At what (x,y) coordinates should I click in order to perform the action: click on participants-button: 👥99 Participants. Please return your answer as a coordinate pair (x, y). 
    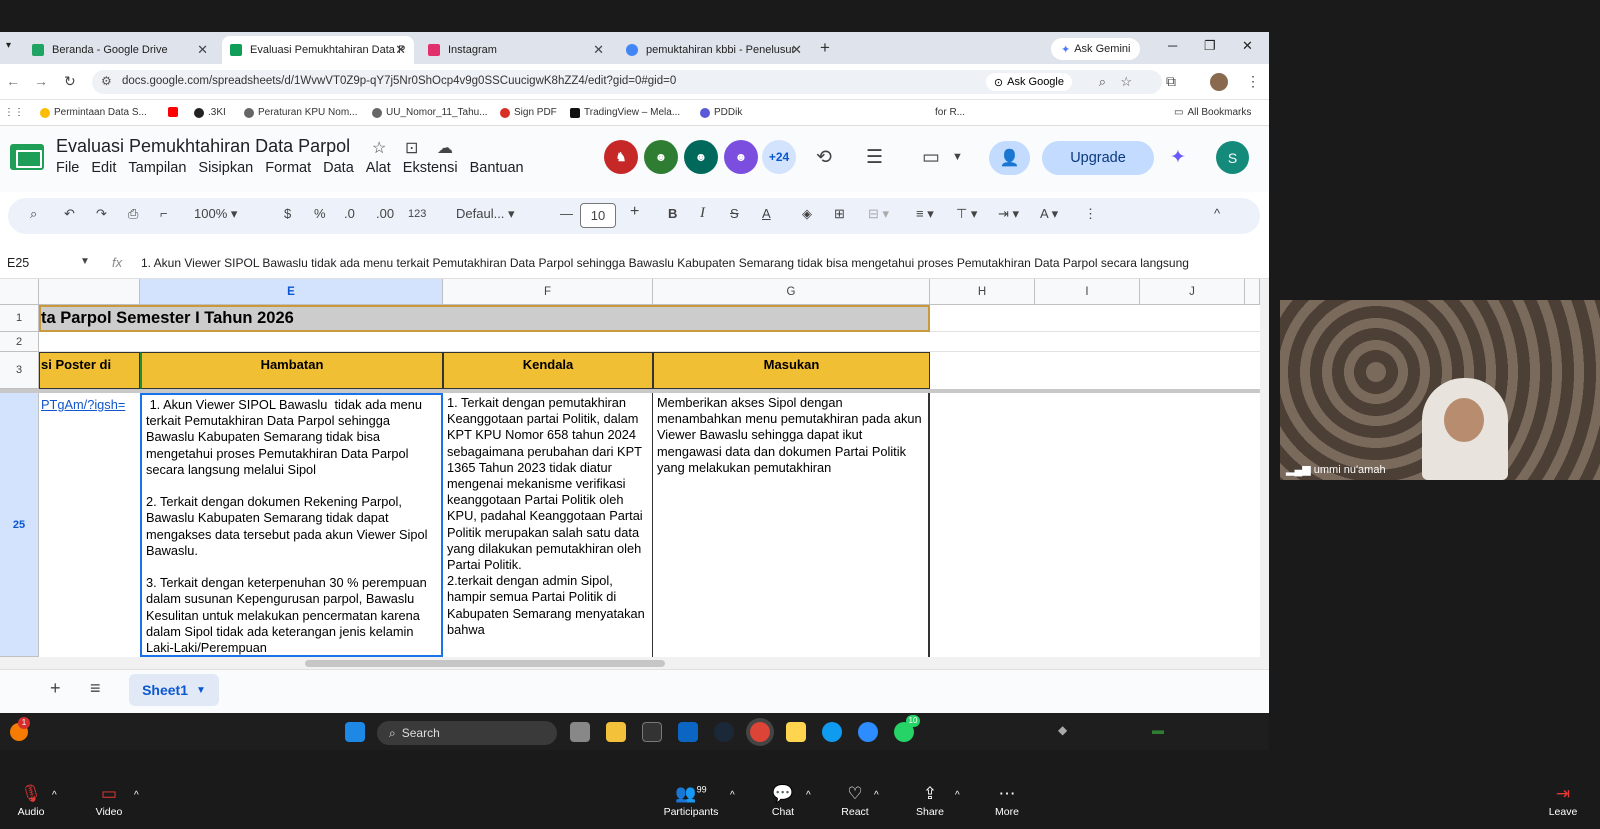
    Looking at the image, I should click on (691, 801).